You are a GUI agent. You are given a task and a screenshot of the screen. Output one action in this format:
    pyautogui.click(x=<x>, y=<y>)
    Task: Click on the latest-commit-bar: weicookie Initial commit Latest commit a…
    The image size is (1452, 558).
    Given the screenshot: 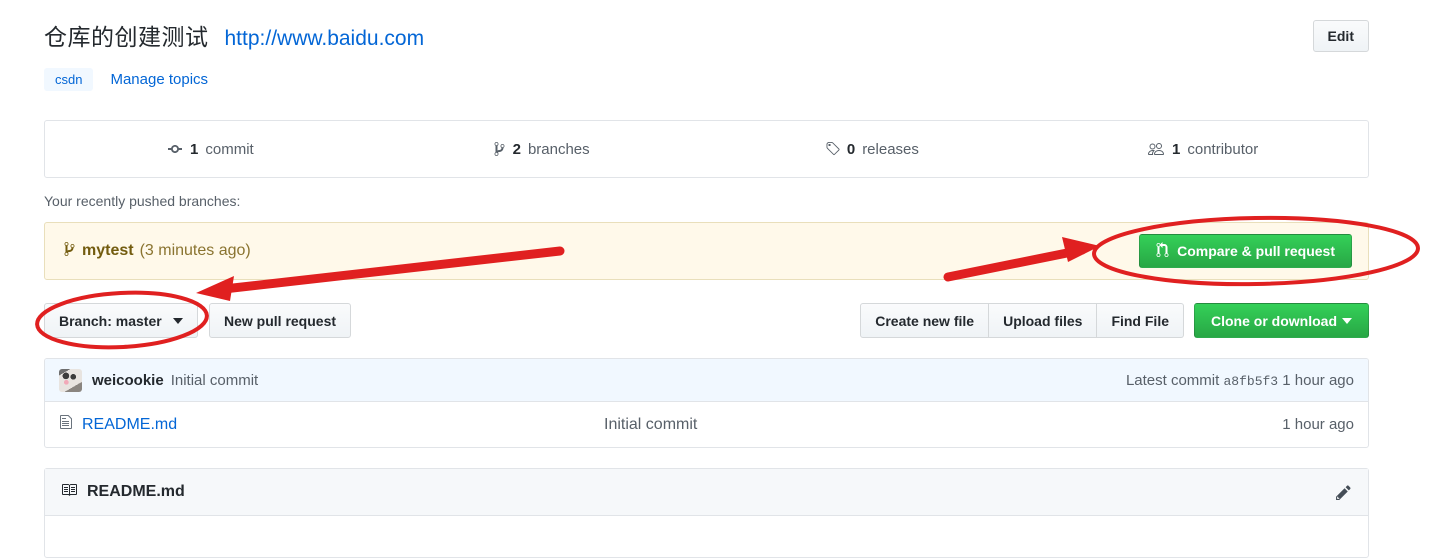 What is the action you would take?
    pyautogui.click(x=706, y=380)
    